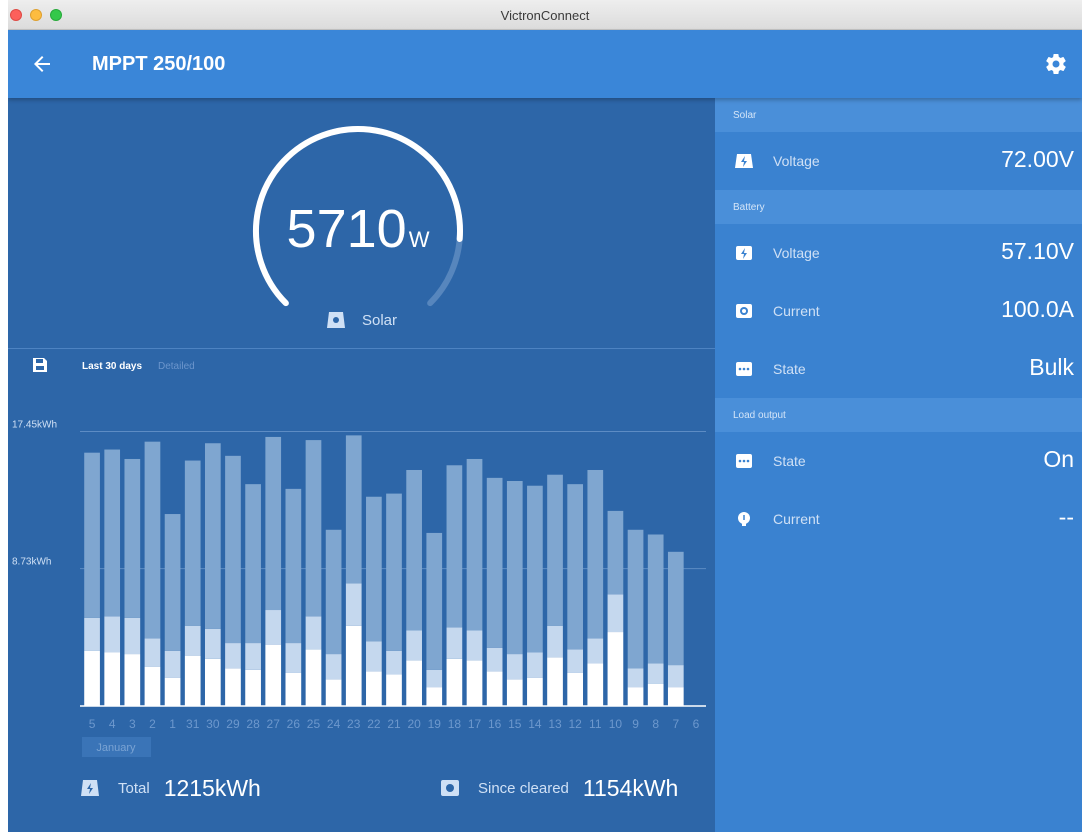  I want to click on history-totals: Total 1215kWh Since cleared 1154kWh, so click(361, 792).